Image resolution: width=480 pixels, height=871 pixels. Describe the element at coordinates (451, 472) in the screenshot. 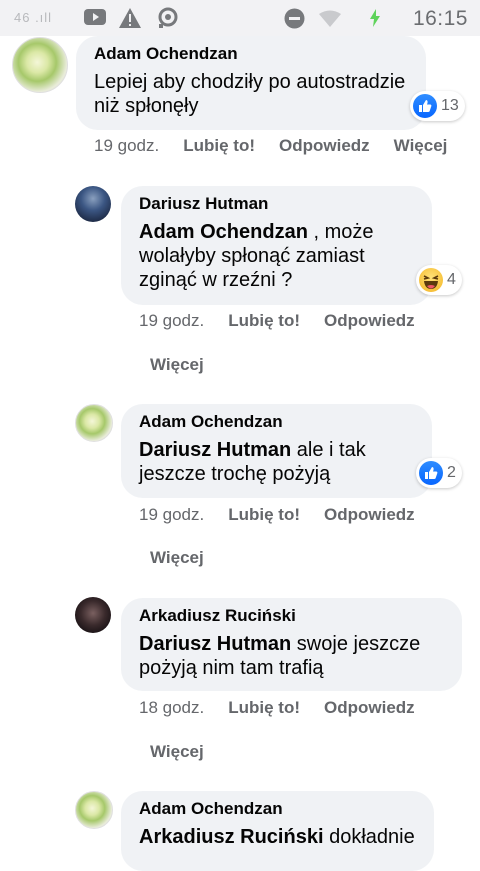

I see `reaction-count: 2` at that location.